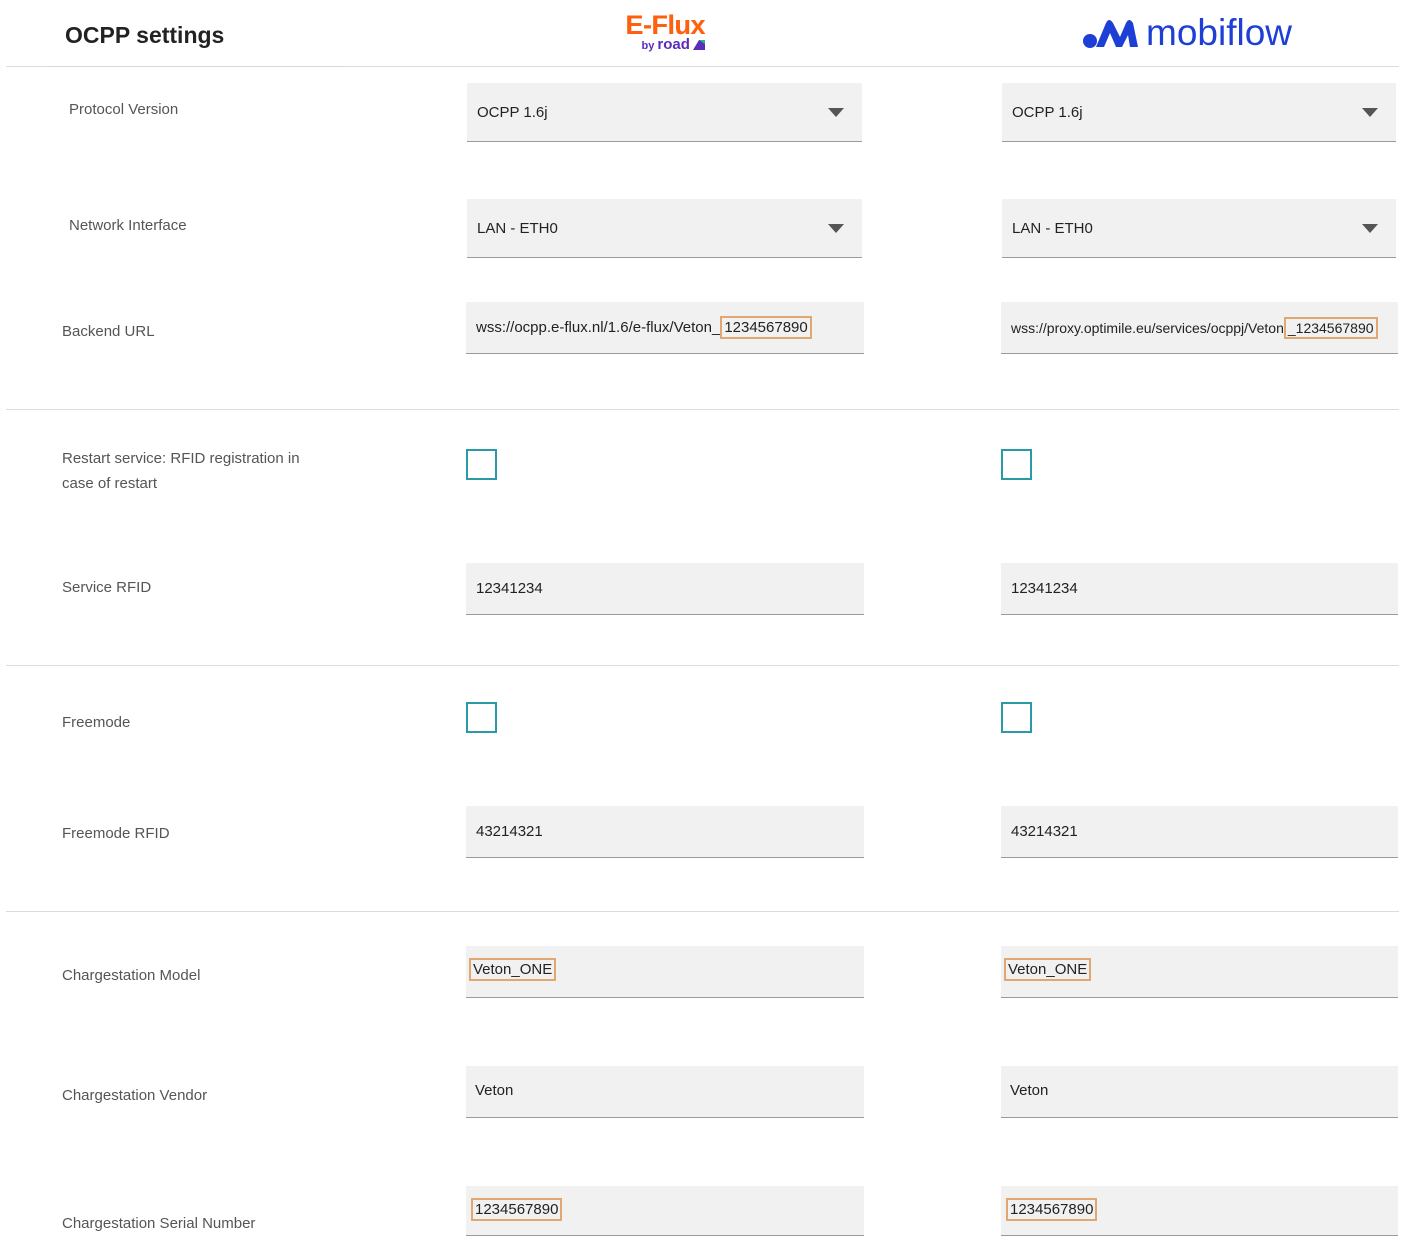 The height and width of the screenshot is (1236, 1405). Describe the element at coordinates (494, 1090) in the screenshot. I see `eflux-chargestation-vendor-value: Veton` at that location.